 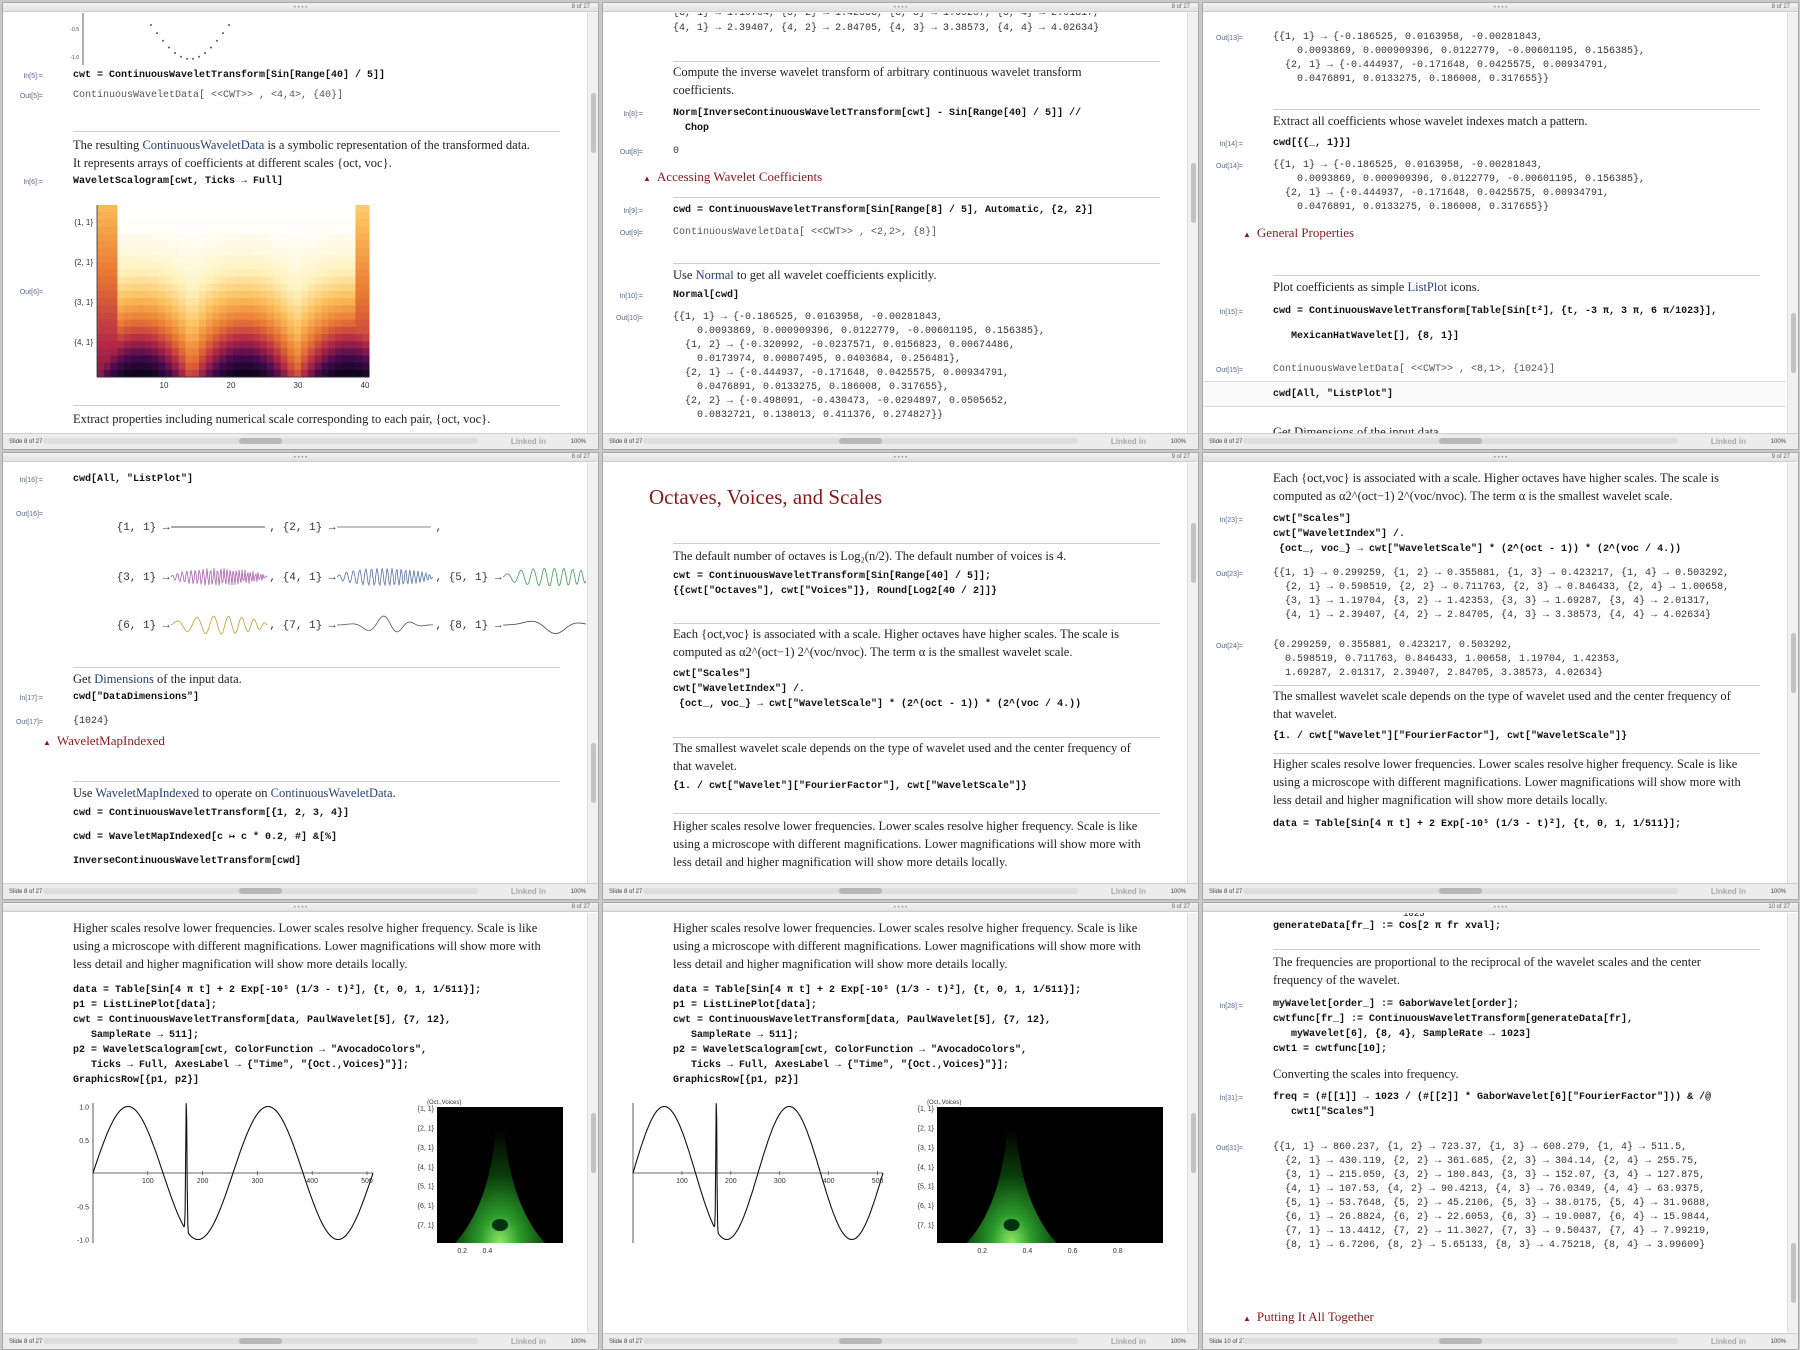 What do you see at coordinates (104, 741) in the screenshot?
I see `section-waveletmapindexed: ▲ WaveletMapIndexed` at bounding box center [104, 741].